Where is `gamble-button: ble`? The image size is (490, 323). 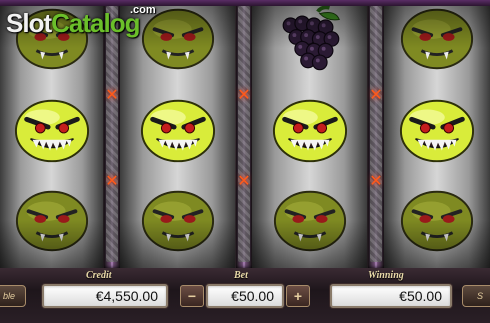
gamble-button: ble is located at coordinates (13, 296).